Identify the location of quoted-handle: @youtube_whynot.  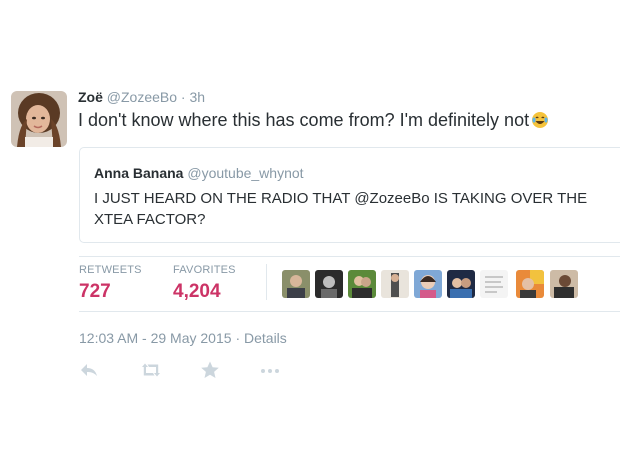
(245, 173).